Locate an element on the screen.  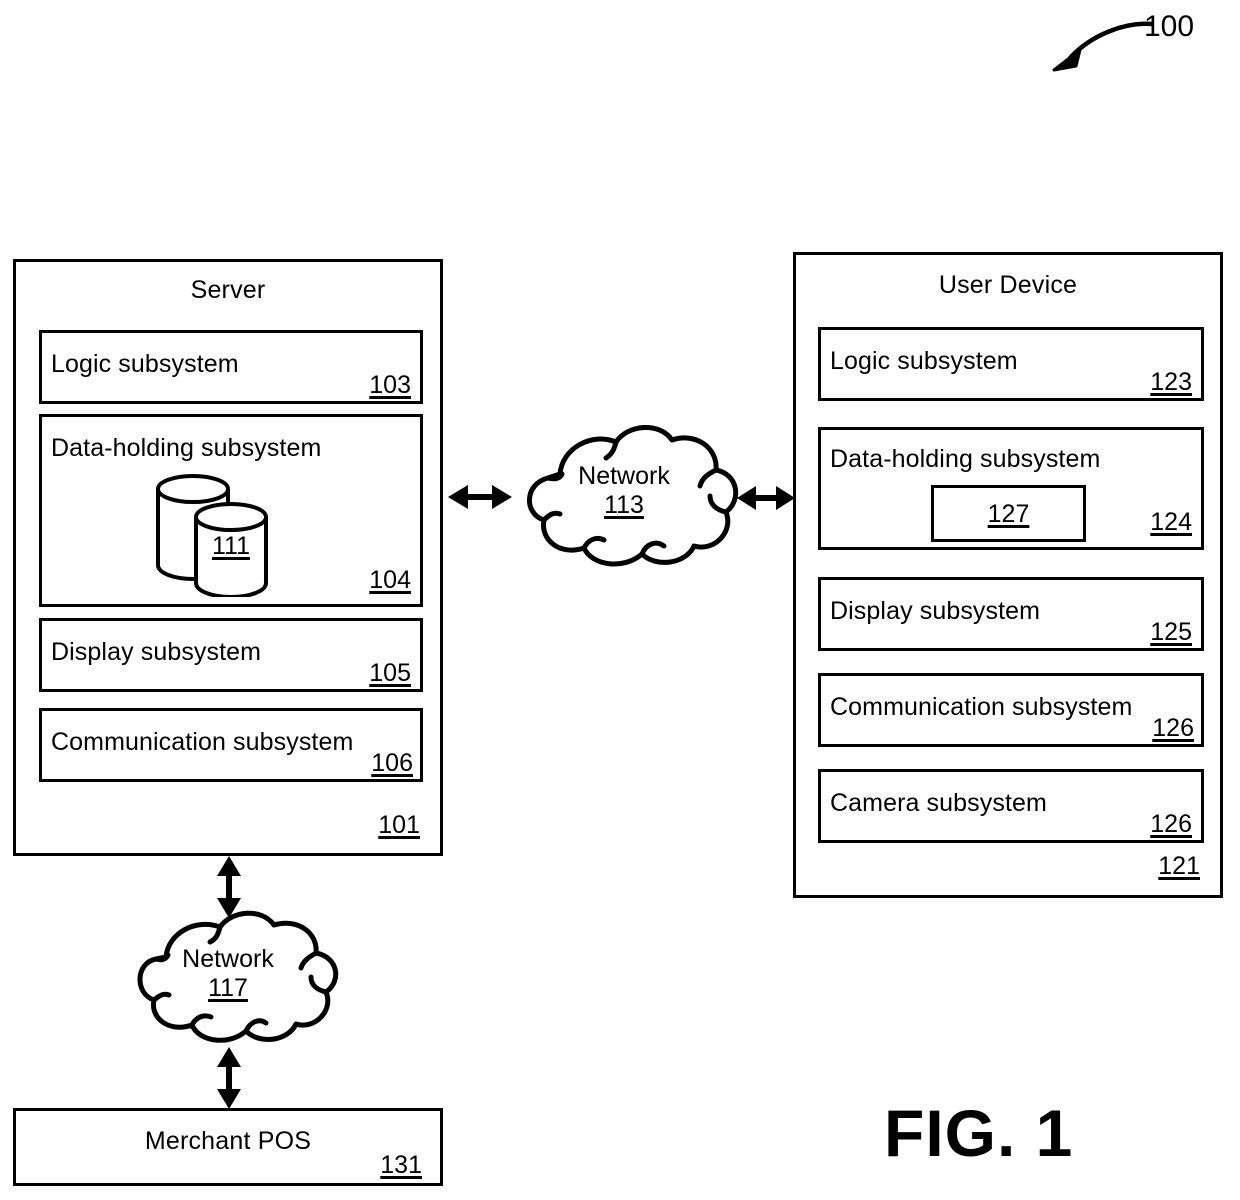
server-communication-subsystem-label: Communication subsystem is located at coordinates (202, 742).